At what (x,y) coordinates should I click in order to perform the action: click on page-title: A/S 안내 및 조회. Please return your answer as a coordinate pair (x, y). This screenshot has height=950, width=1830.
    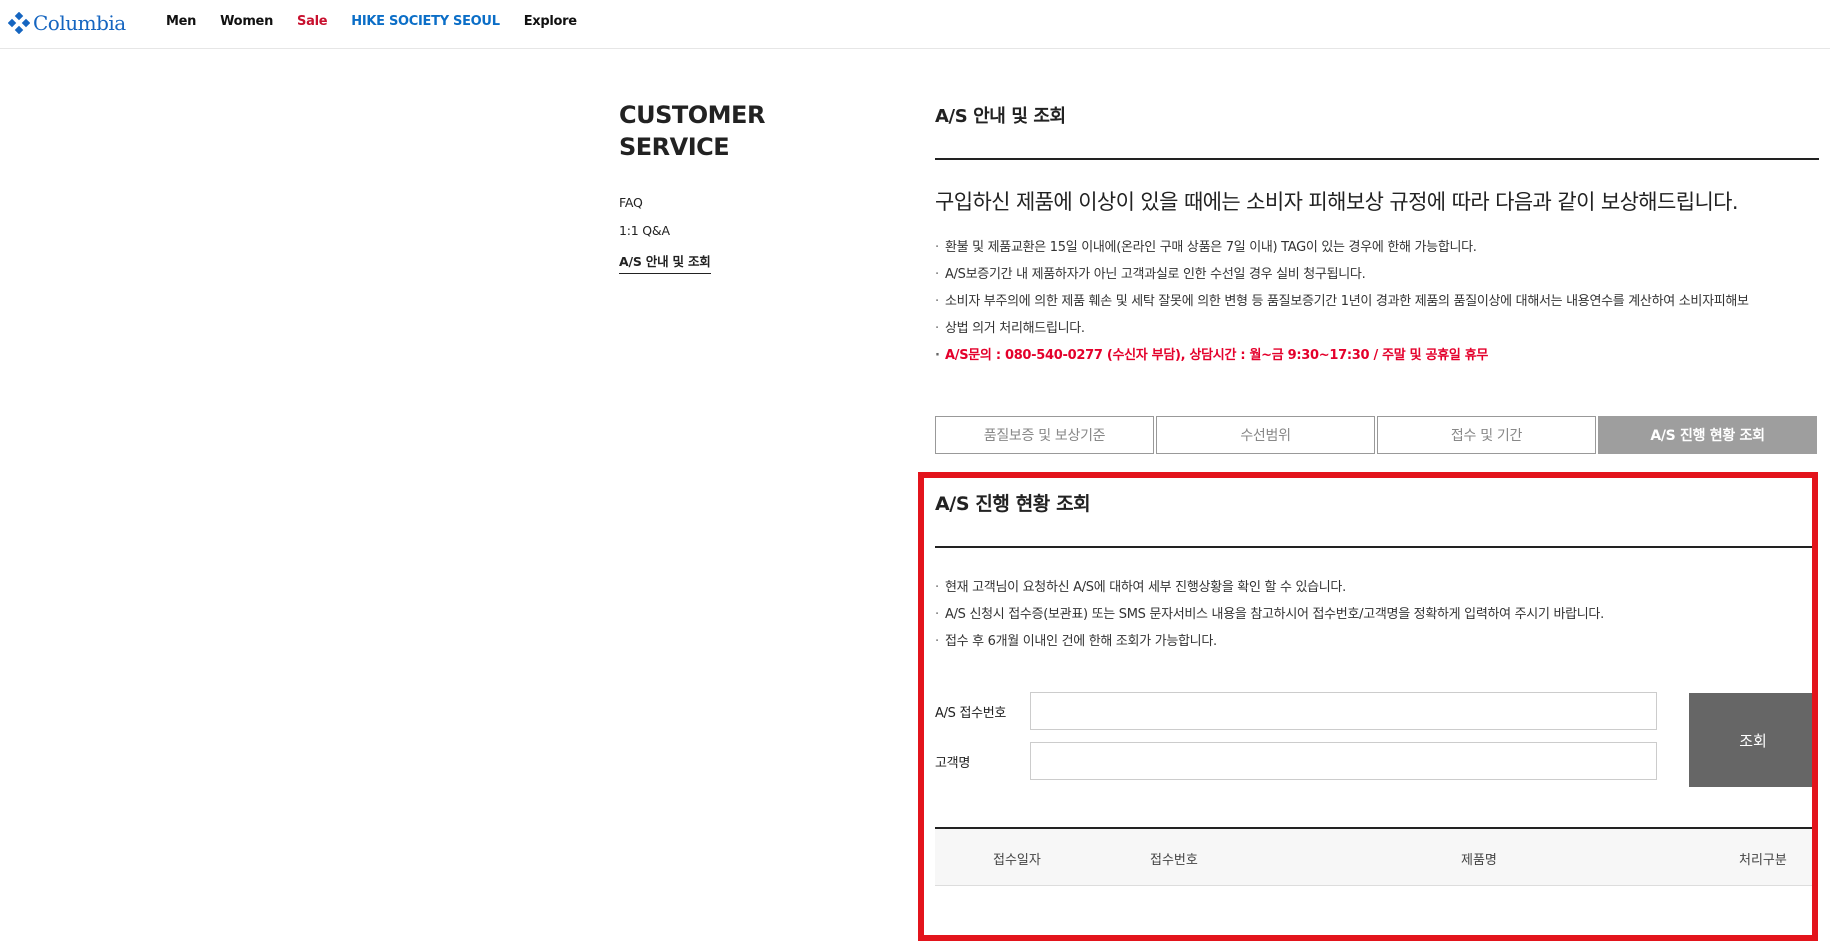
    Looking at the image, I should click on (1377, 128).